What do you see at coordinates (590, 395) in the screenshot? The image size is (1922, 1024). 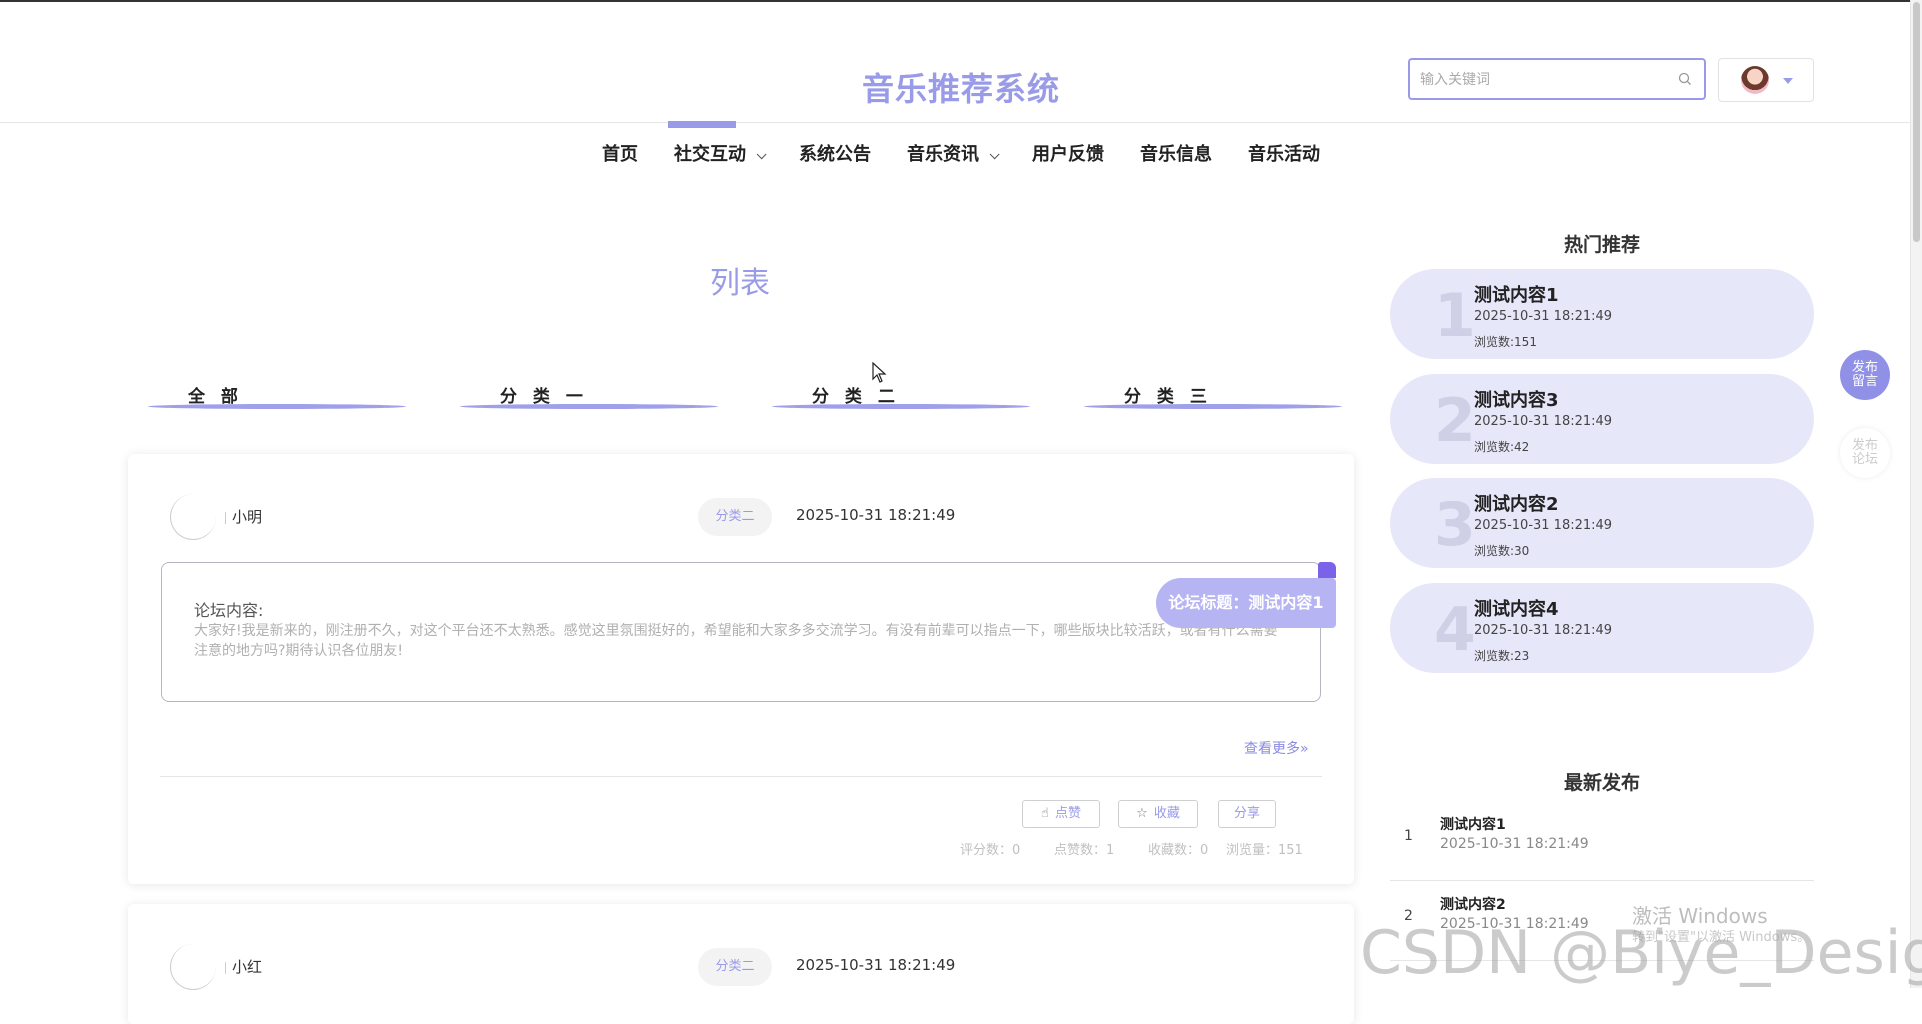 I see `category-tab-1: 分 类 一` at bounding box center [590, 395].